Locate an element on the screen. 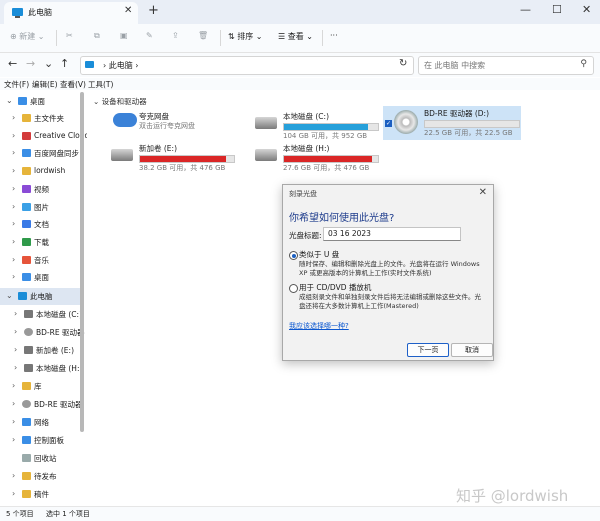 This screenshot has height=521, width=600. address-bar: › 此电脑 › ↻ is located at coordinates (247, 65).